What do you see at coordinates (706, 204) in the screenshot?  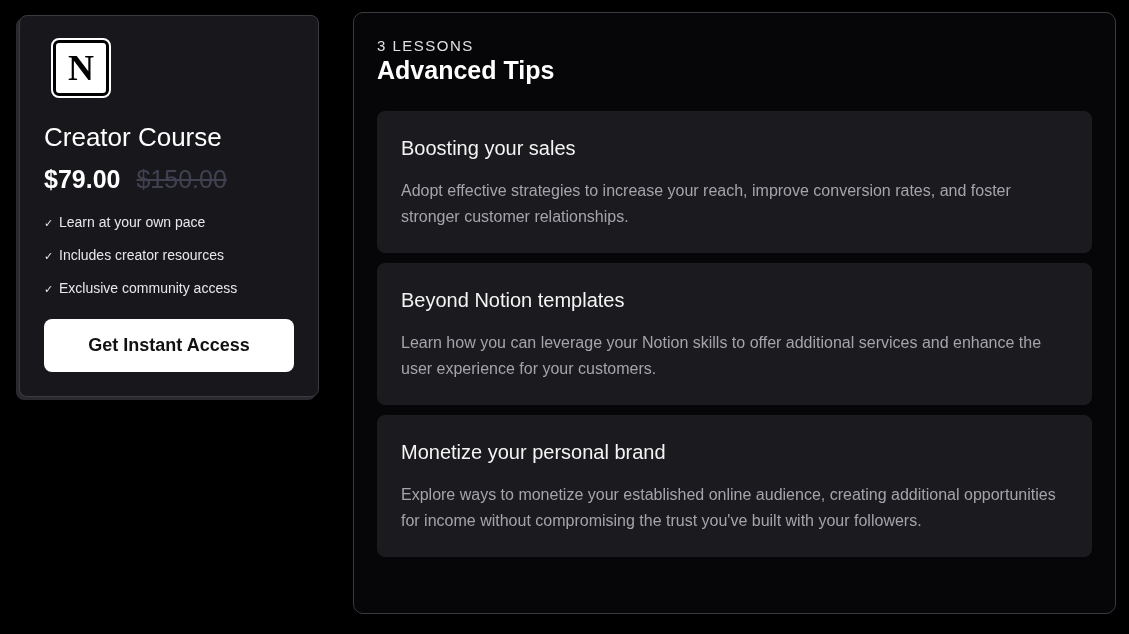 I see `lesson-description: Adopt effective strategies to increase your reach, improve conversion rates, and foster stronger customer relationships.` at bounding box center [706, 204].